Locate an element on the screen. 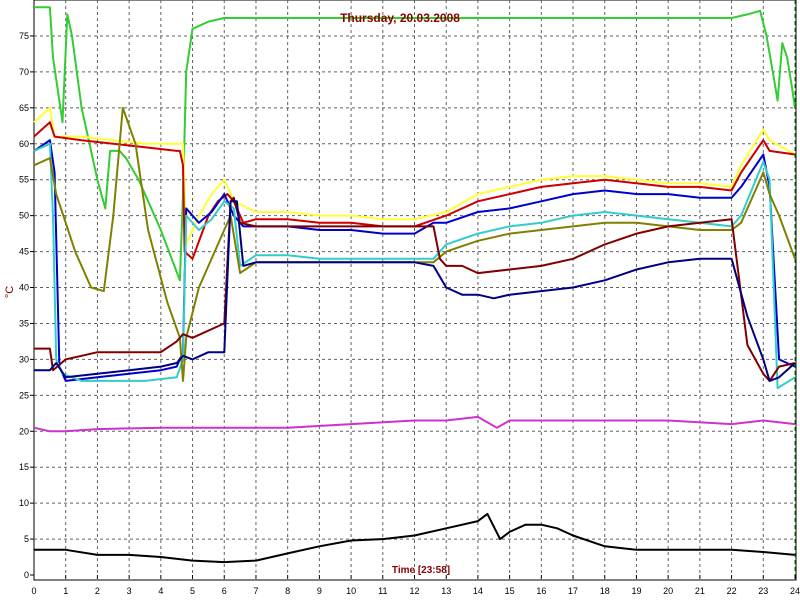 The height and width of the screenshot is (600, 800). y-tick-label: 5 is located at coordinates (26, 539).